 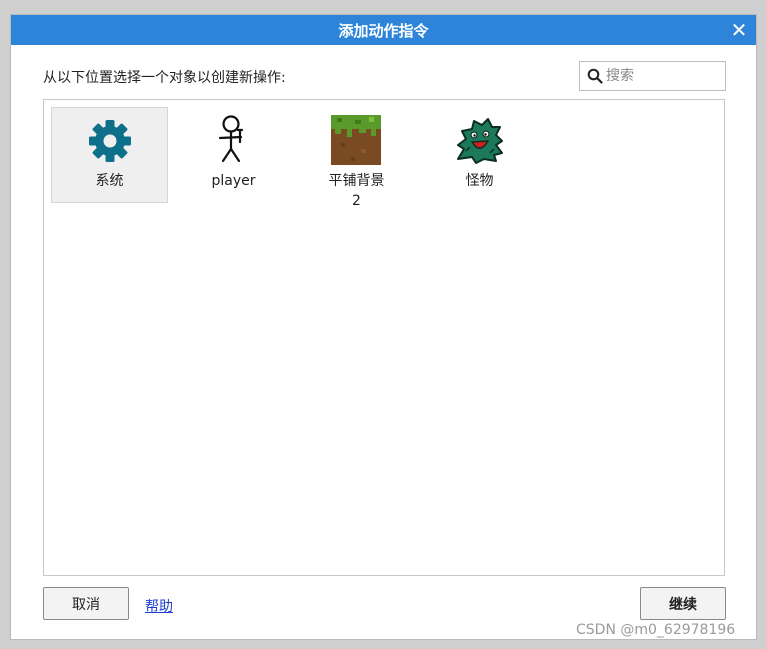 What do you see at coordinates (159, 606) in the screenshot?
I see `help-link: 帮助` at bounding box center [159, 606].